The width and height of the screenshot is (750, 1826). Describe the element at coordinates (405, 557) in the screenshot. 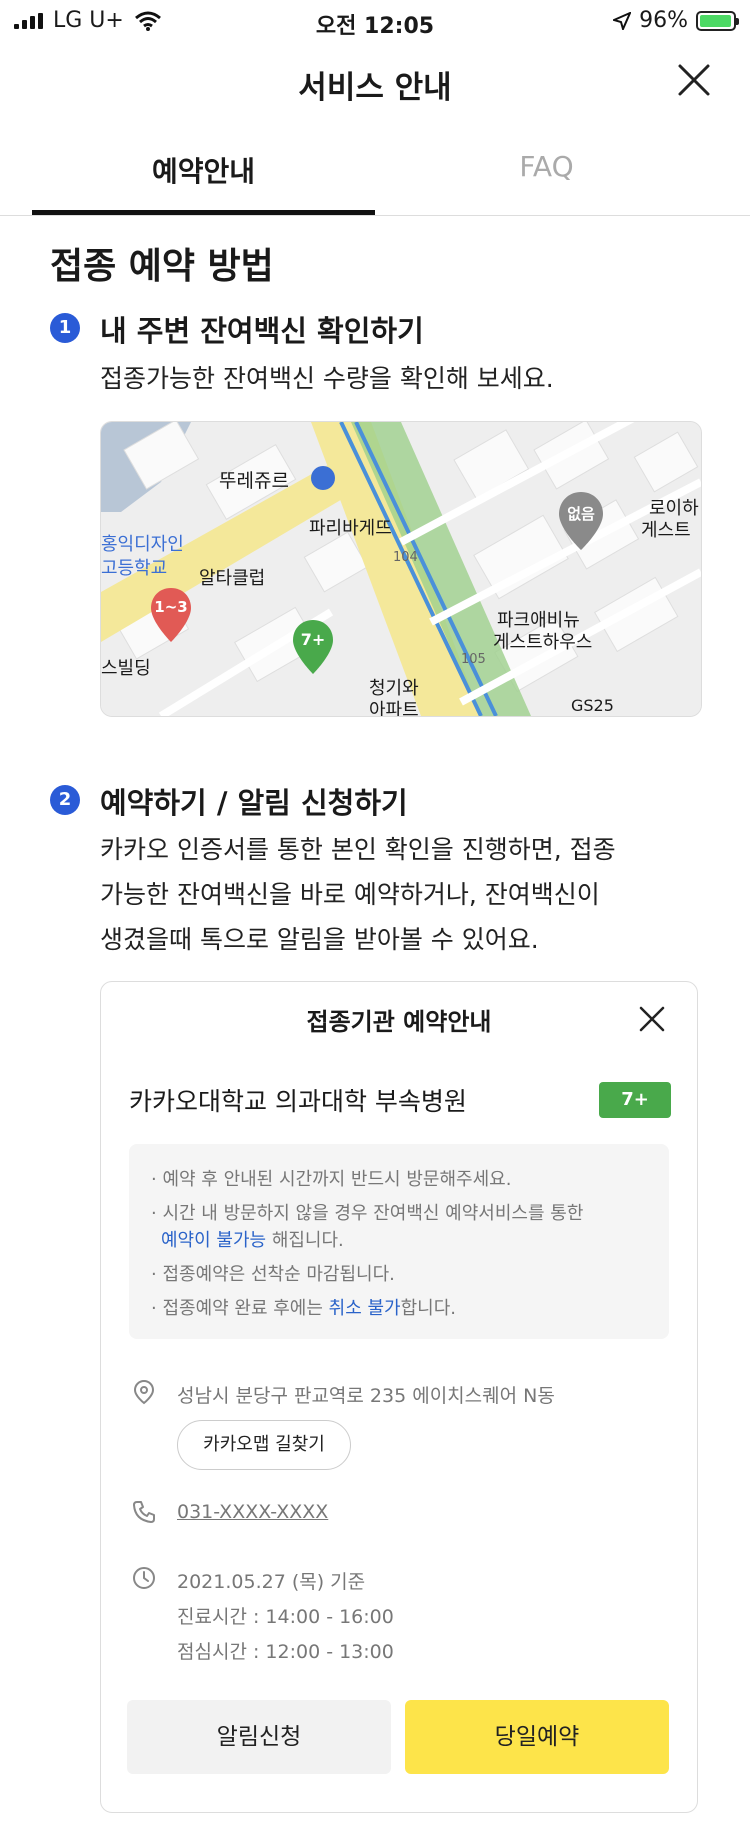

I see `map-road-104: 104` at that location.